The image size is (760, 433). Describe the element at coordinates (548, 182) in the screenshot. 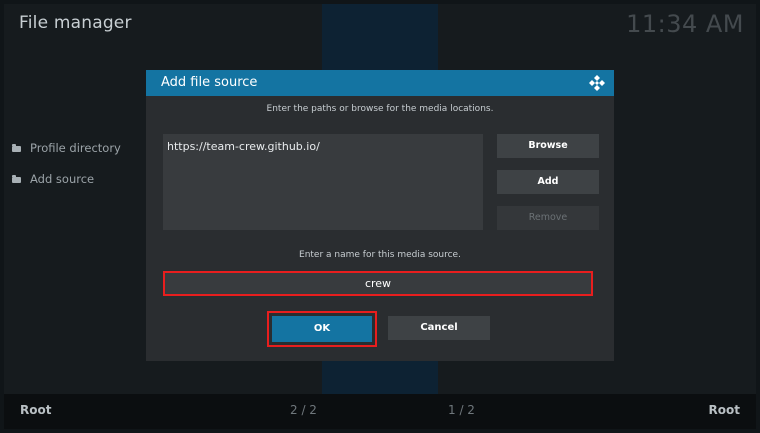

I see `add-button: Add` at that location.